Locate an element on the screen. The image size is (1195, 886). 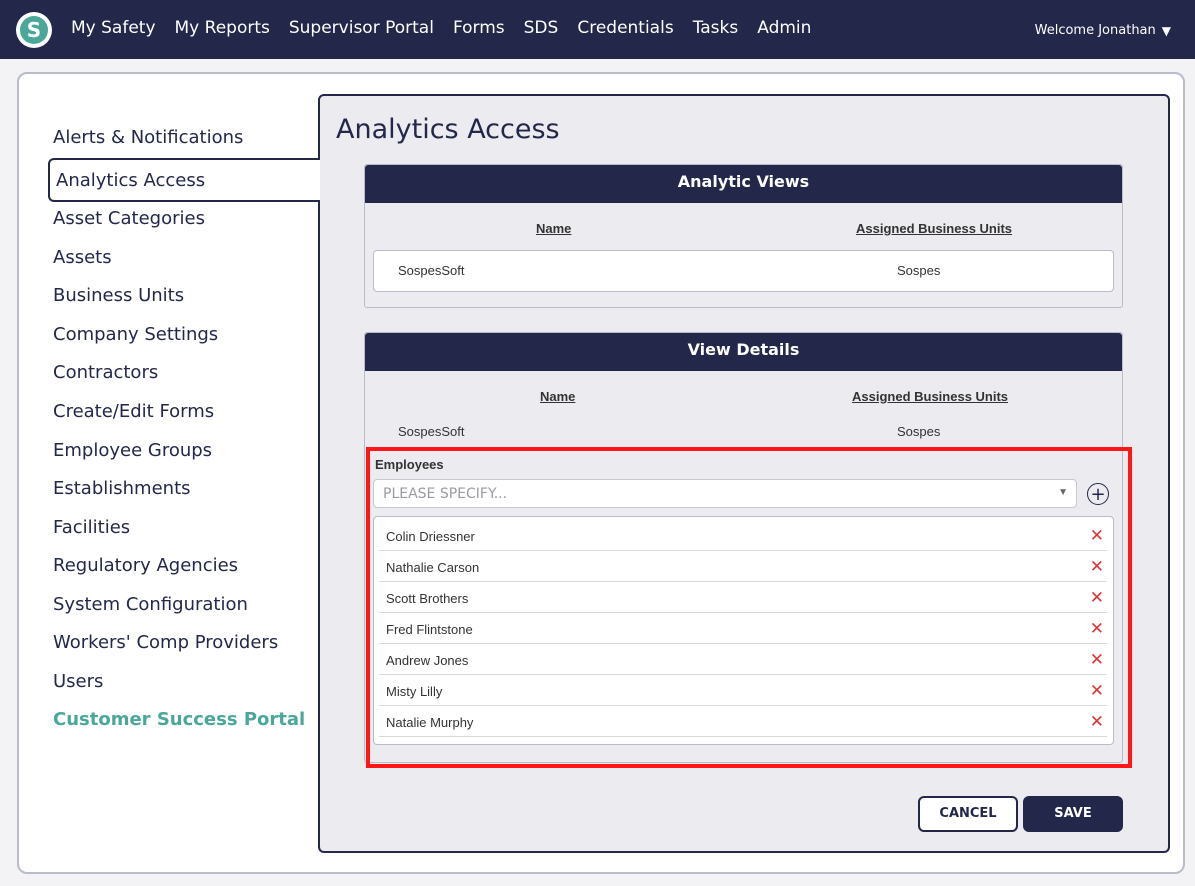
welcome-text: Welcome Jonathan is located at coordinates (1095, 30).